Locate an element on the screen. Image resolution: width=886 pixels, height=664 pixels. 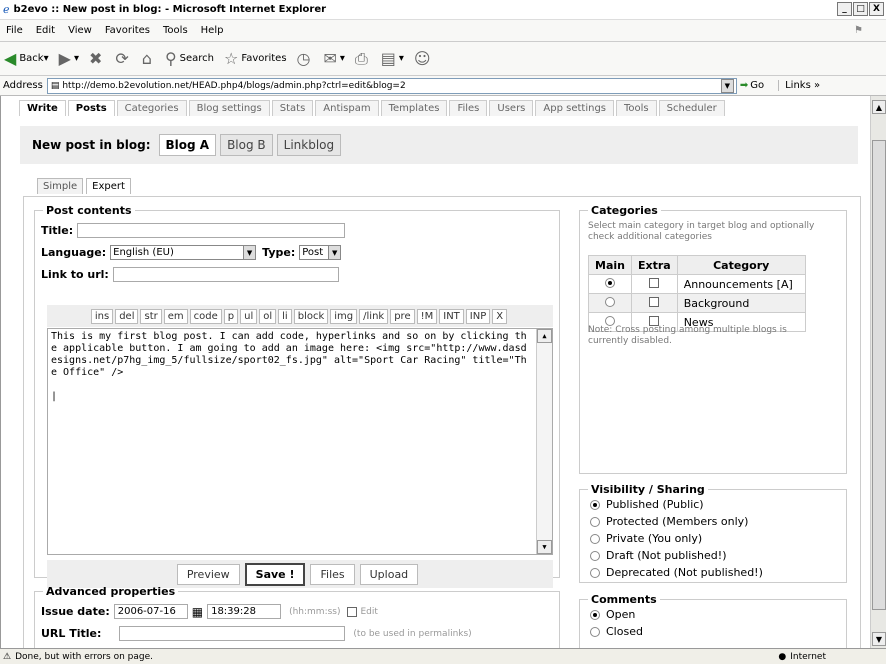
mail-button: ✉ ▾ is located at coordinates (334, 58).